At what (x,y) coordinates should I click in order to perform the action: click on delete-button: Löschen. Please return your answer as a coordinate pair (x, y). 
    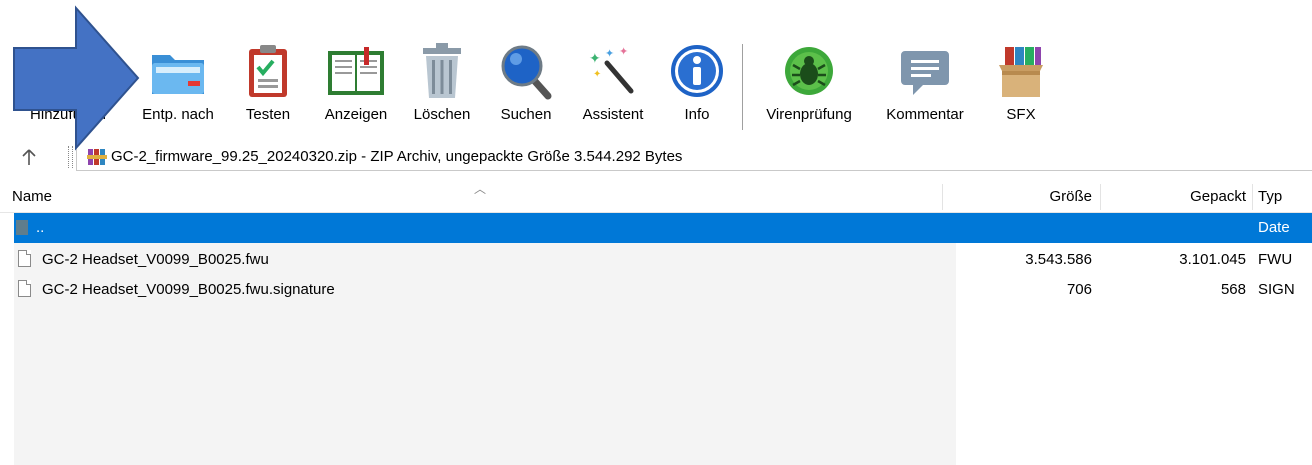
    Looking at the image, I should click on (442, 86).